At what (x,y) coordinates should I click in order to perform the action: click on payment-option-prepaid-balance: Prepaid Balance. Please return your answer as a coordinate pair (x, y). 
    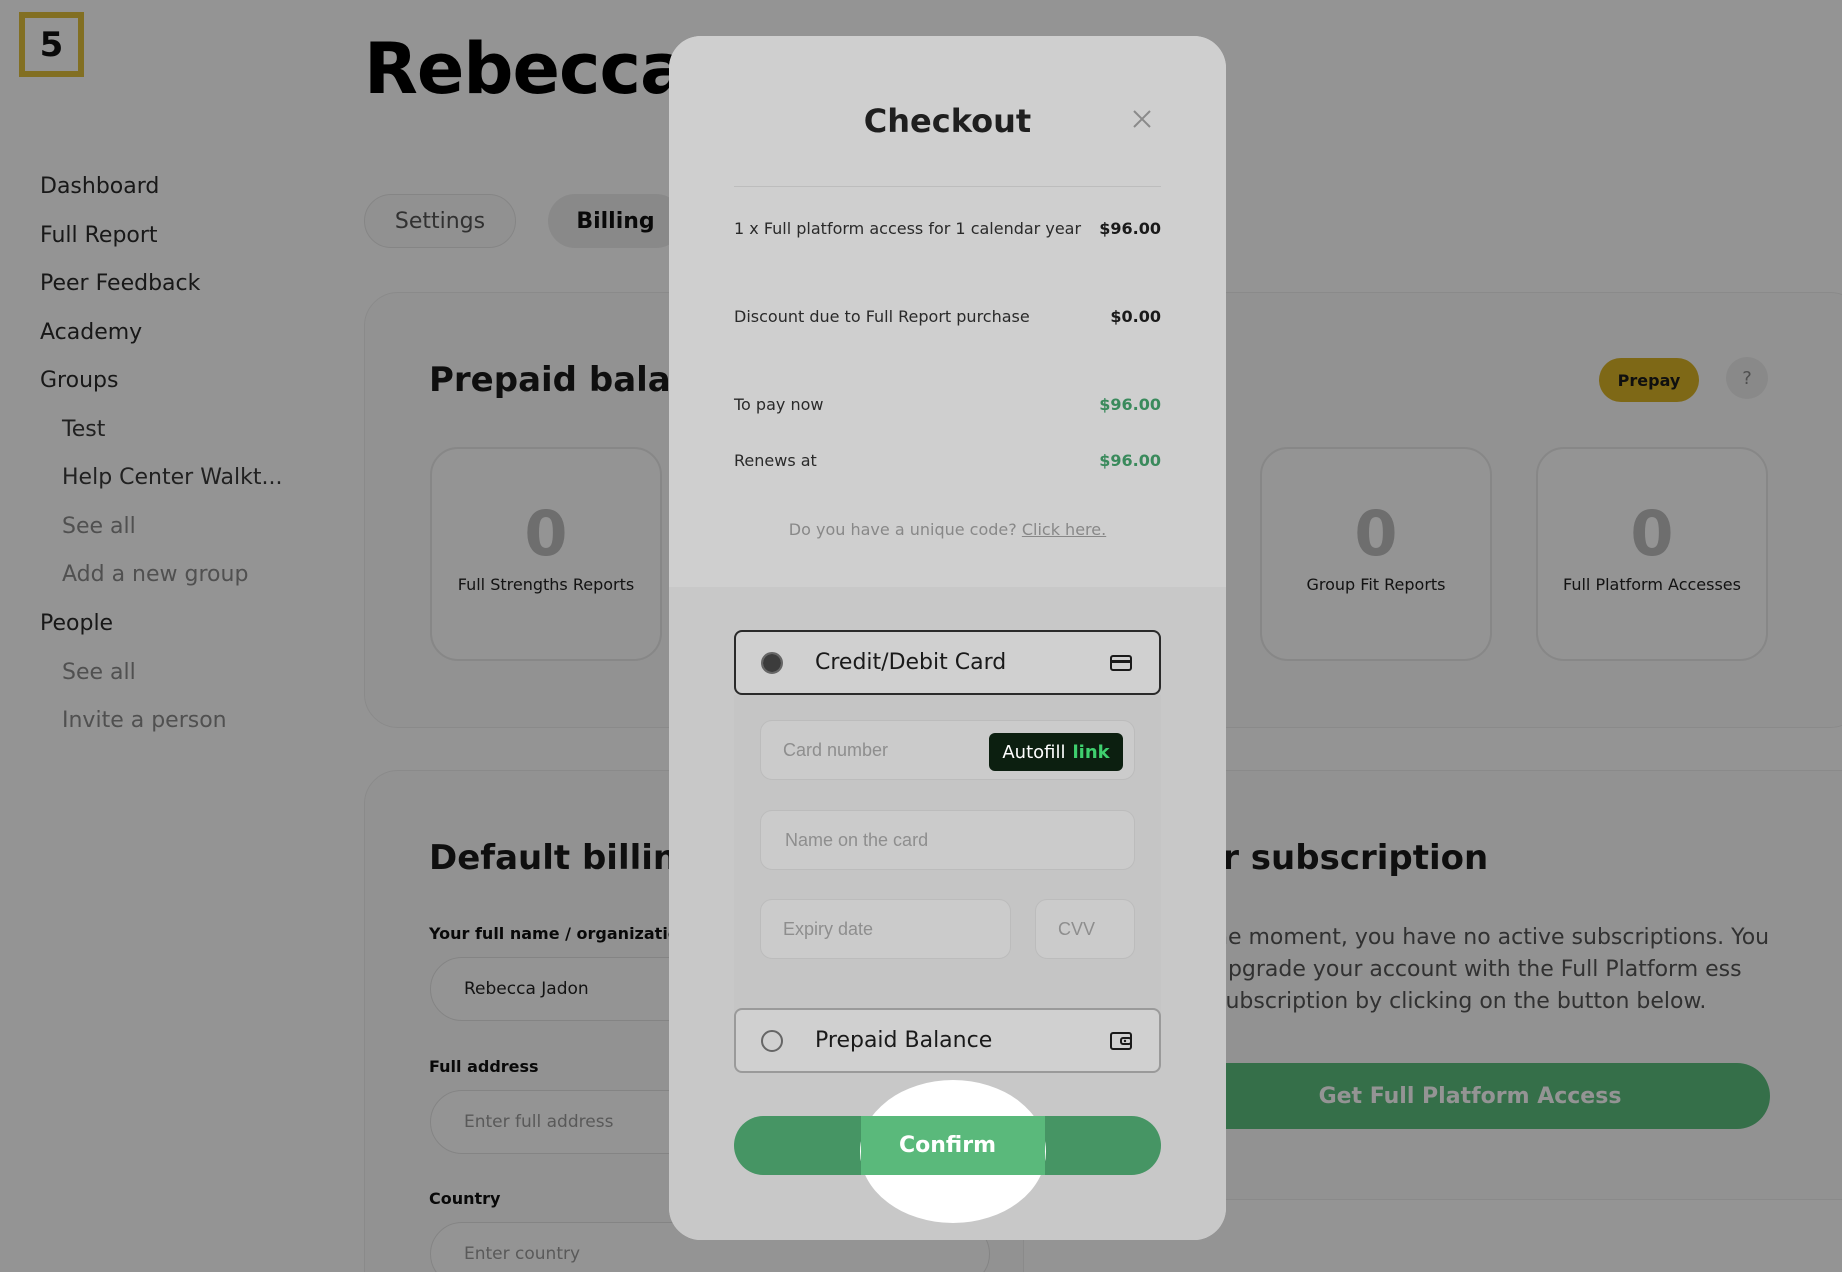
    Looking at the image, I should click on (947, 1040).